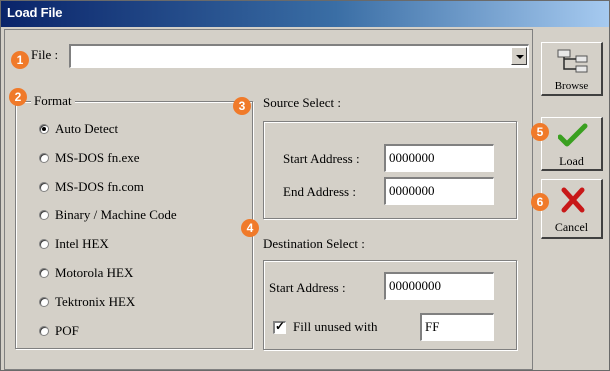  Describe the element at coordinates (573, 135) in the screenshot. I see `checkmark-icon` at that location.